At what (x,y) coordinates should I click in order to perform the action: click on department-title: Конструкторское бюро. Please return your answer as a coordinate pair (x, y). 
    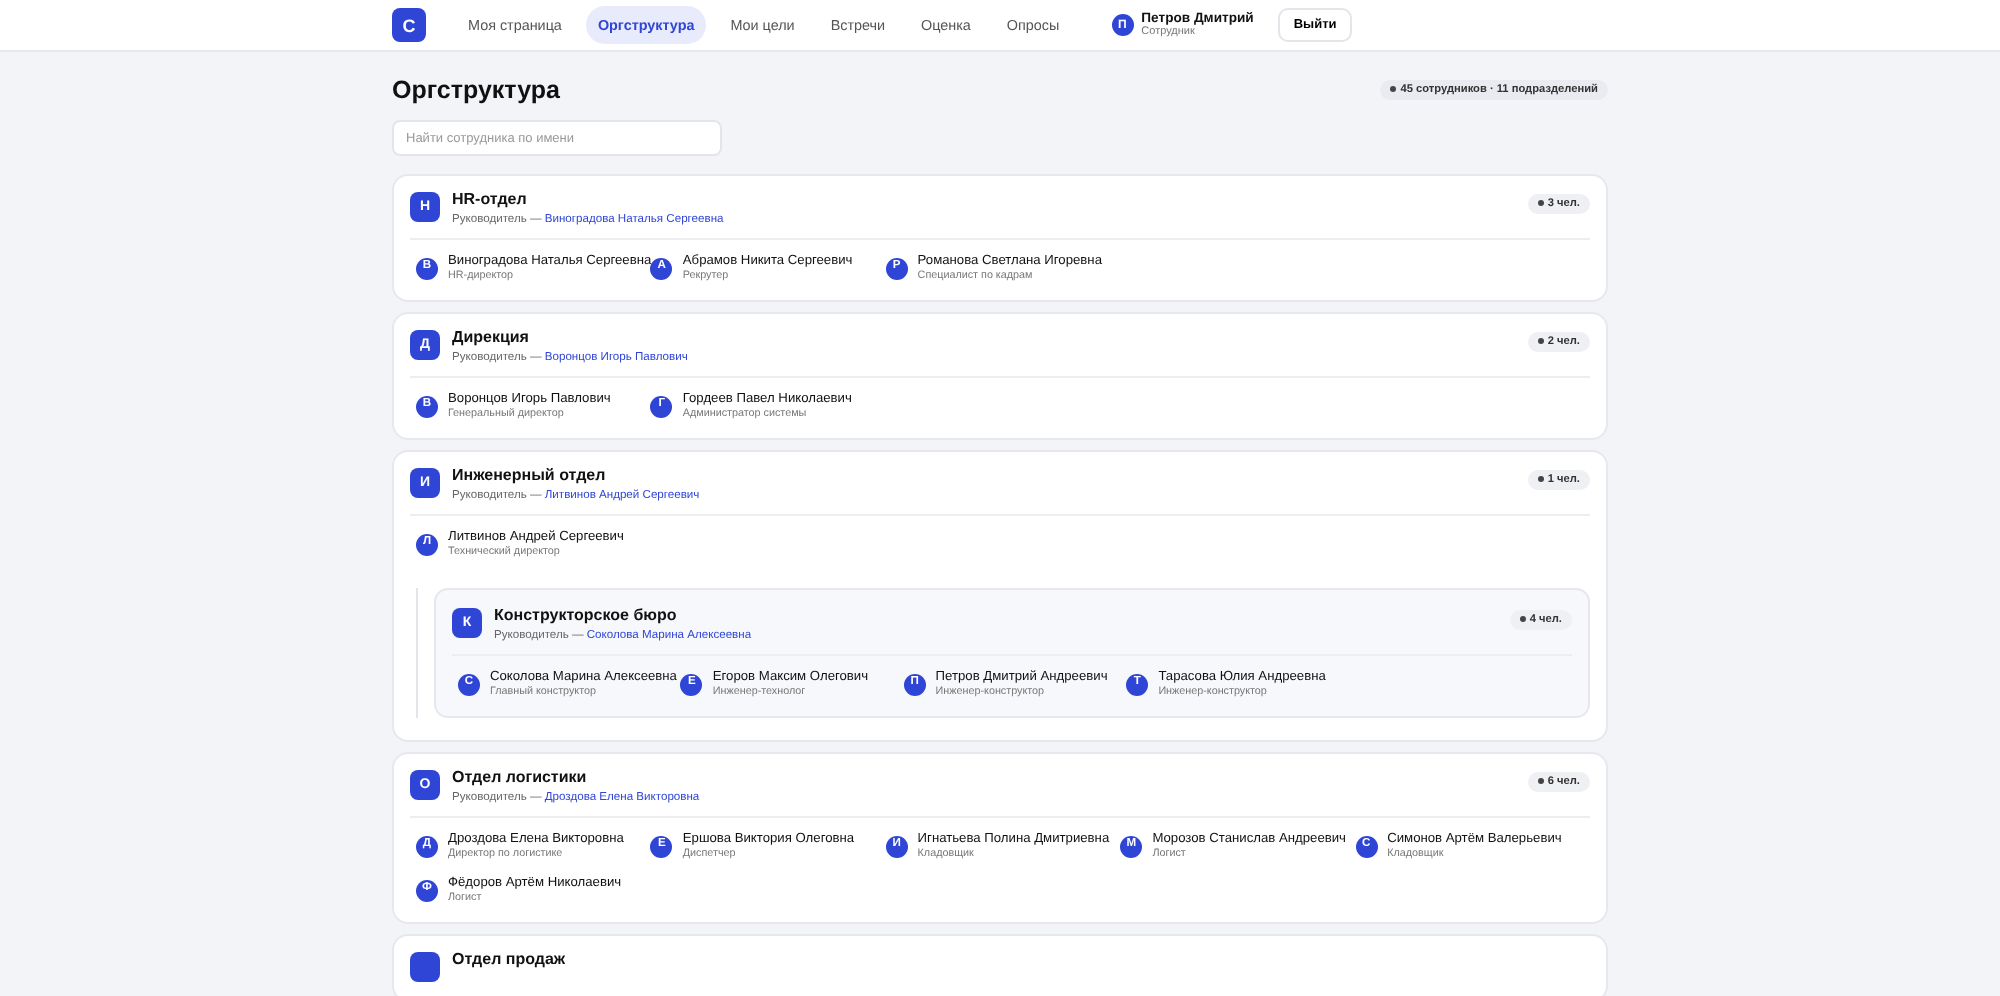
    Looking at the image, I should click on (586, 615).